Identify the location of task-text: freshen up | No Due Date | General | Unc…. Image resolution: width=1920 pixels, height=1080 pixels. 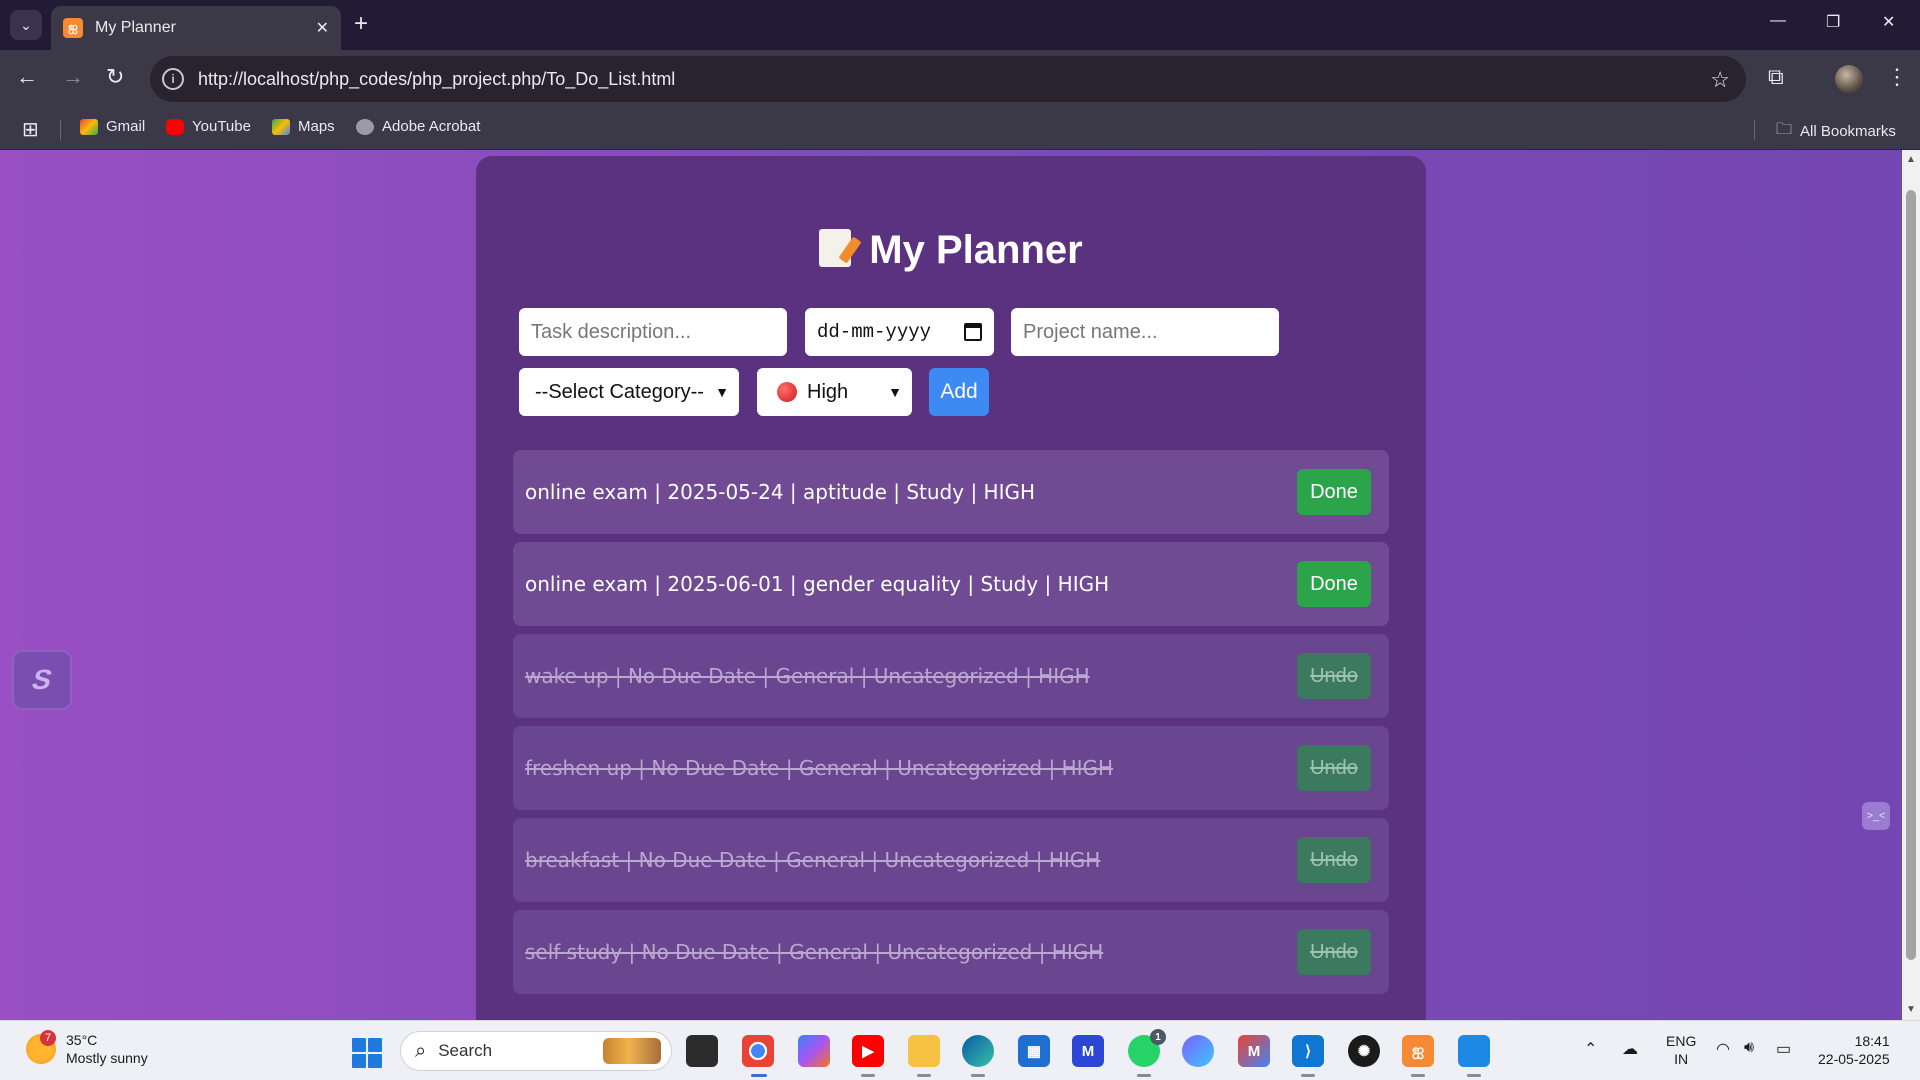
(819, 768).